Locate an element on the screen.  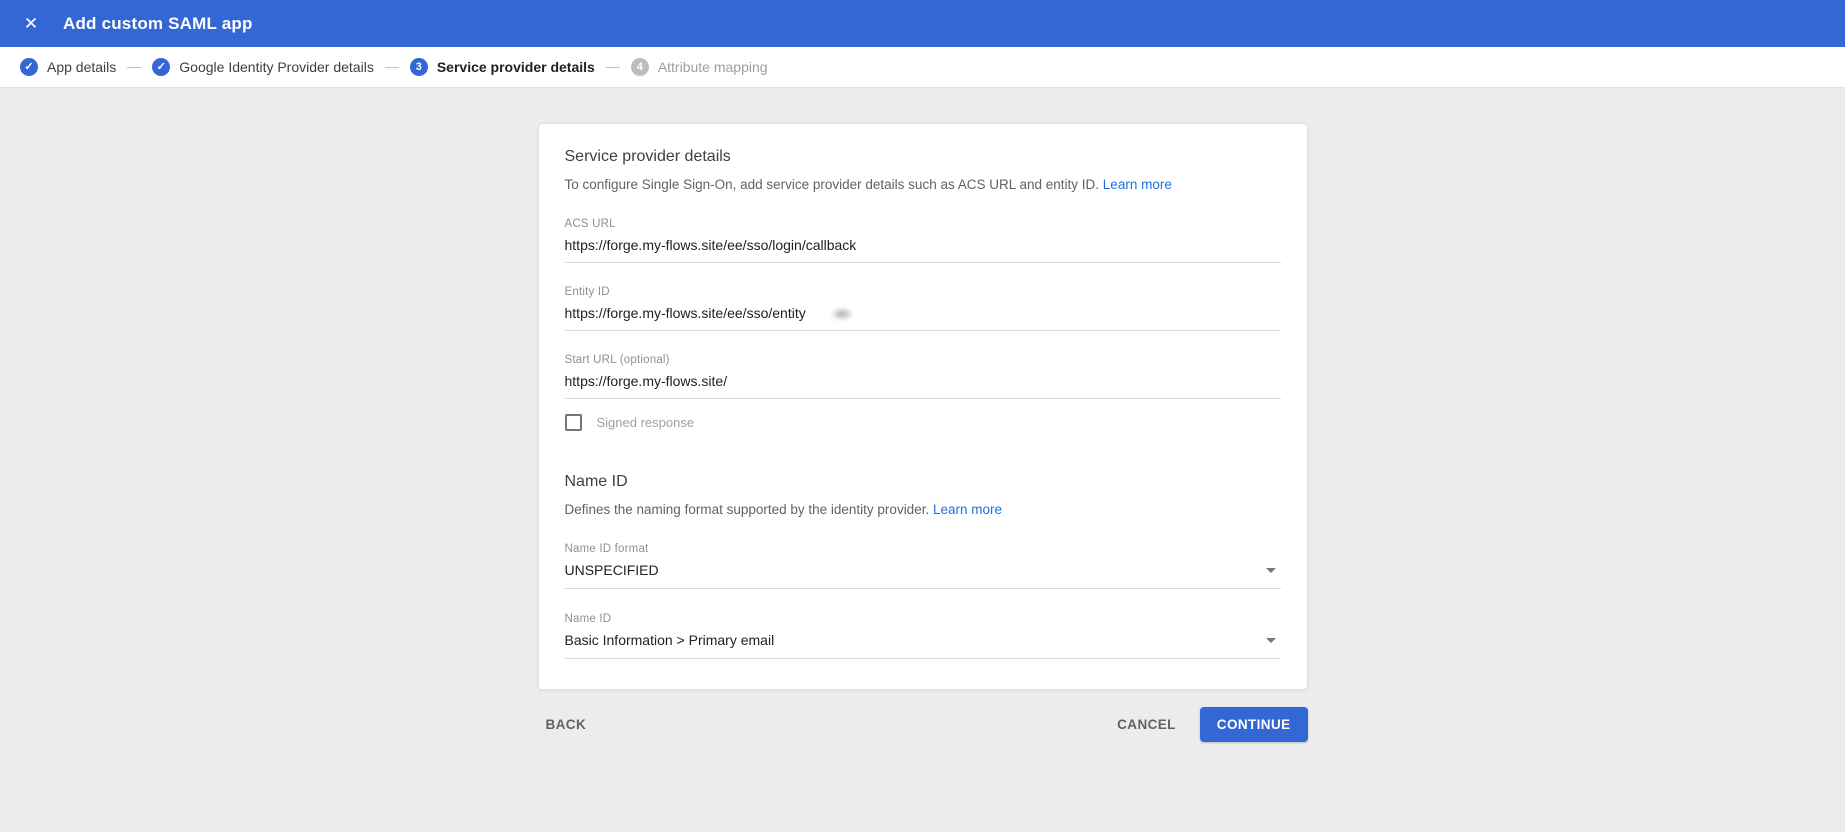
step-number-badge: 3 is located at coordinates (418, 67).